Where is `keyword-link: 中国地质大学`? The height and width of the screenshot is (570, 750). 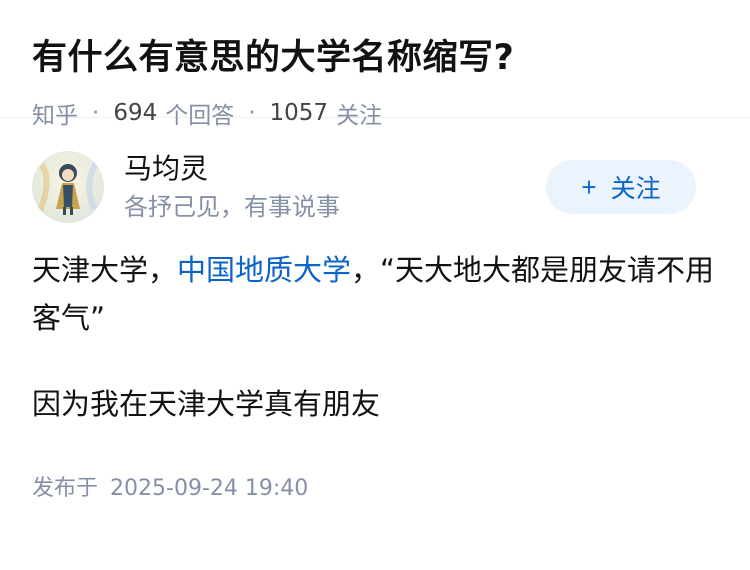
keyword-link: 中国地质大学 is located at coordinates (264, 270).